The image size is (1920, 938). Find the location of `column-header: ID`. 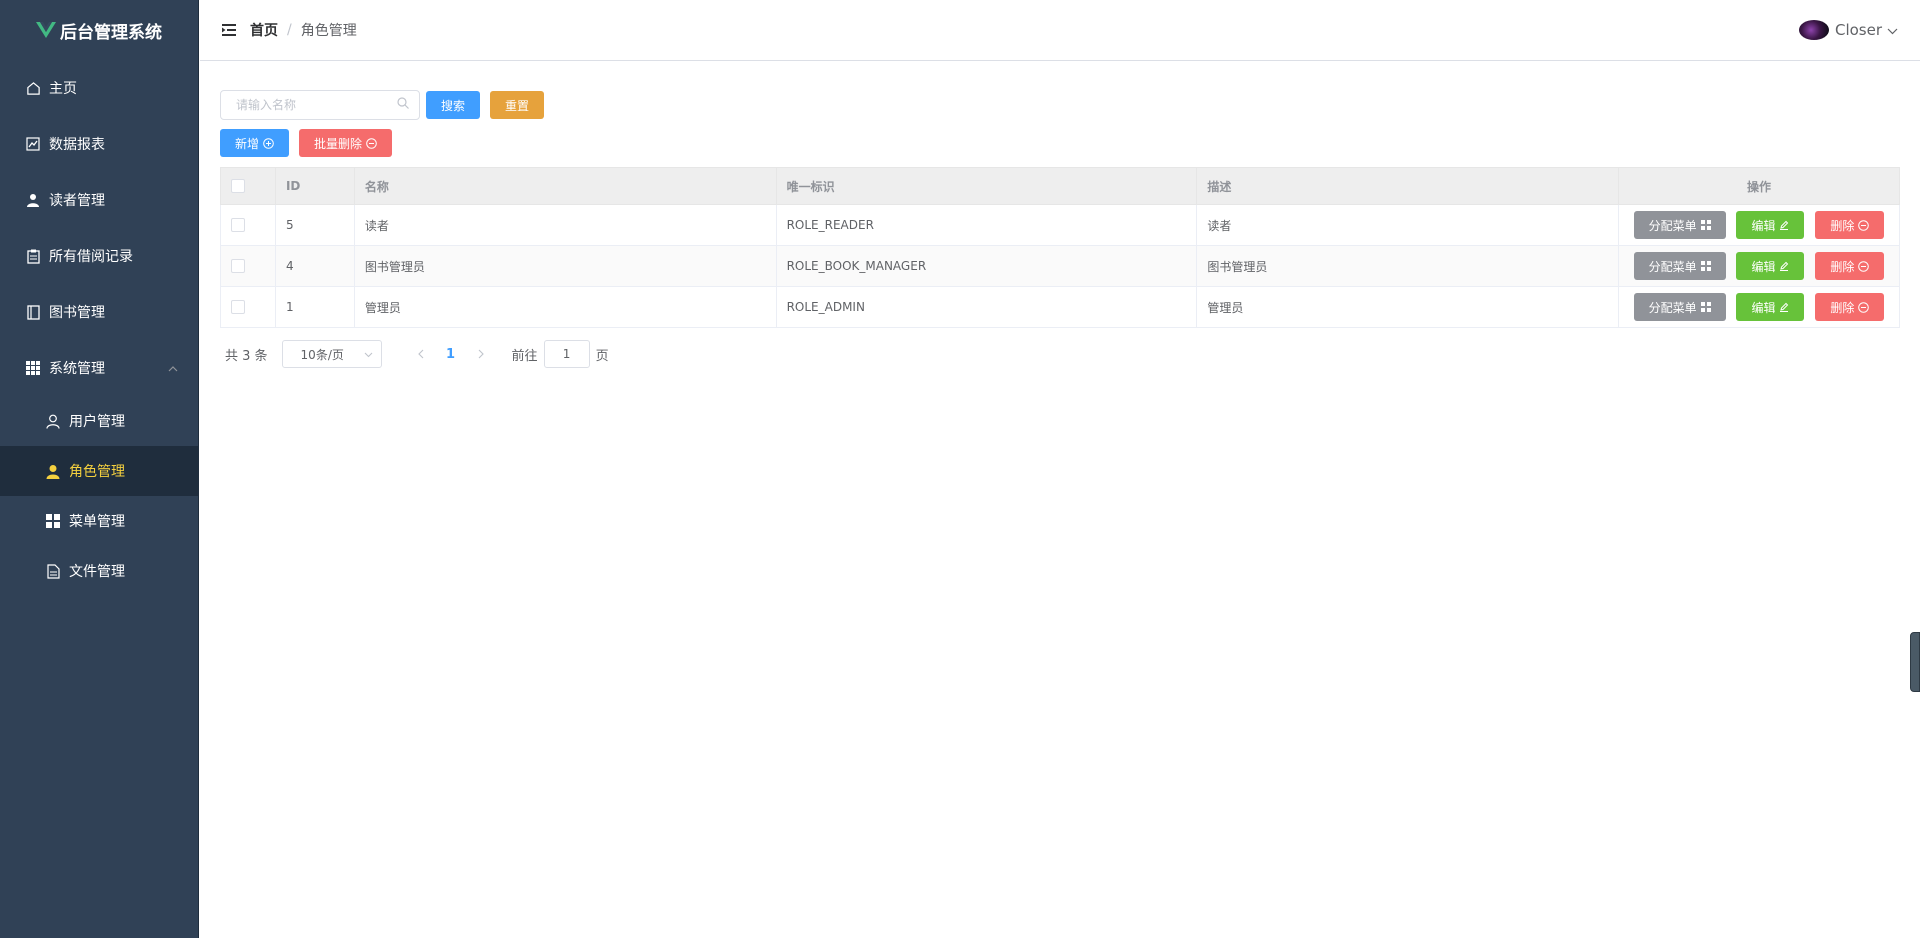

column-header: ID is located at coordinates (314, 186).